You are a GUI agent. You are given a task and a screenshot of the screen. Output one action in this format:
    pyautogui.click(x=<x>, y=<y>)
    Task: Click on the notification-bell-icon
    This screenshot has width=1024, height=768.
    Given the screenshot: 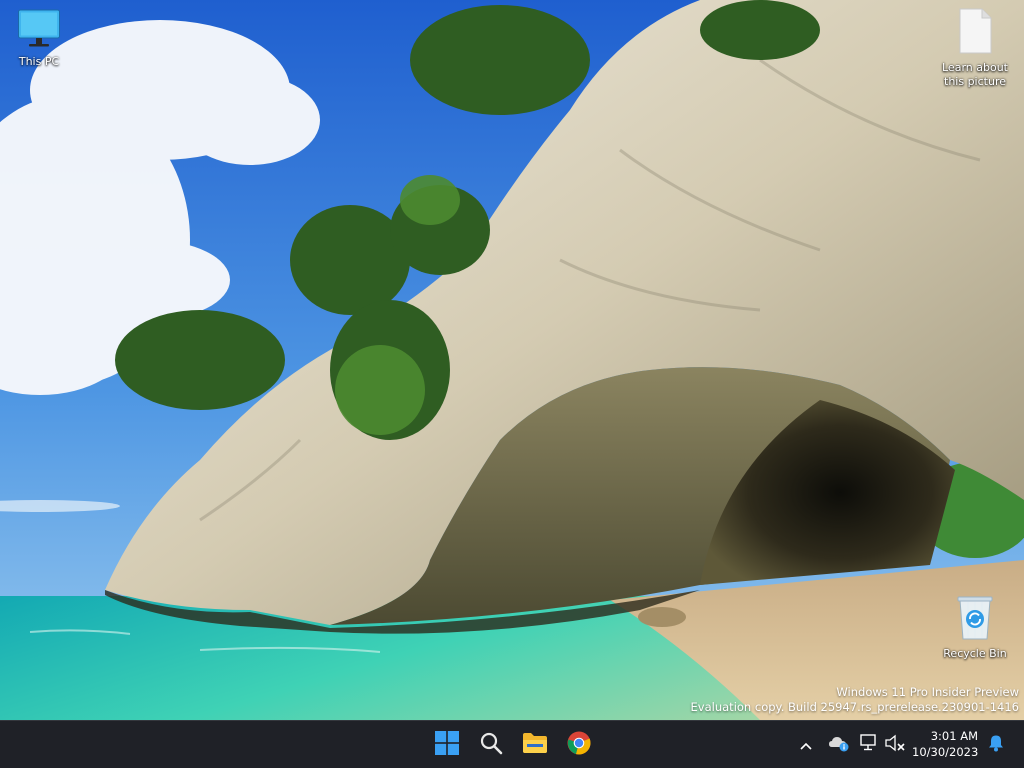 What is the action you would take?
    pyautogui.click(x=996, y=745)
    